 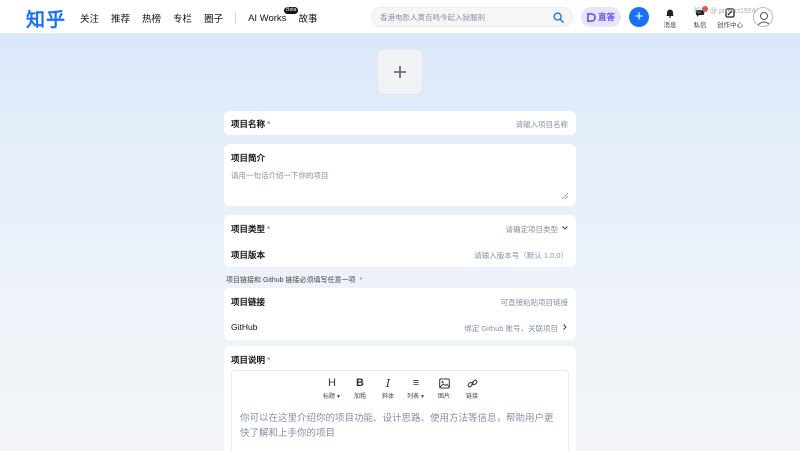 What do you see at coordinates (332, 383) in the screenshot?
I see `heading-icon: H` at bounding box center [332, 383].